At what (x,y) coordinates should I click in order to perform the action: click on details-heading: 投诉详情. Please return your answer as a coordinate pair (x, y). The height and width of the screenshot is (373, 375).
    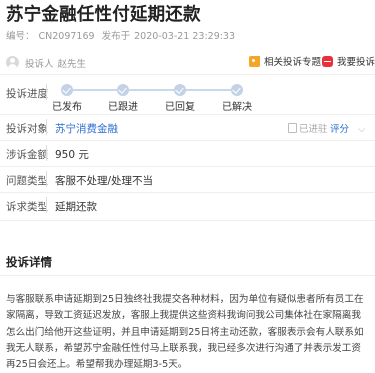
    Looking at the image, I should click on (29, 262).